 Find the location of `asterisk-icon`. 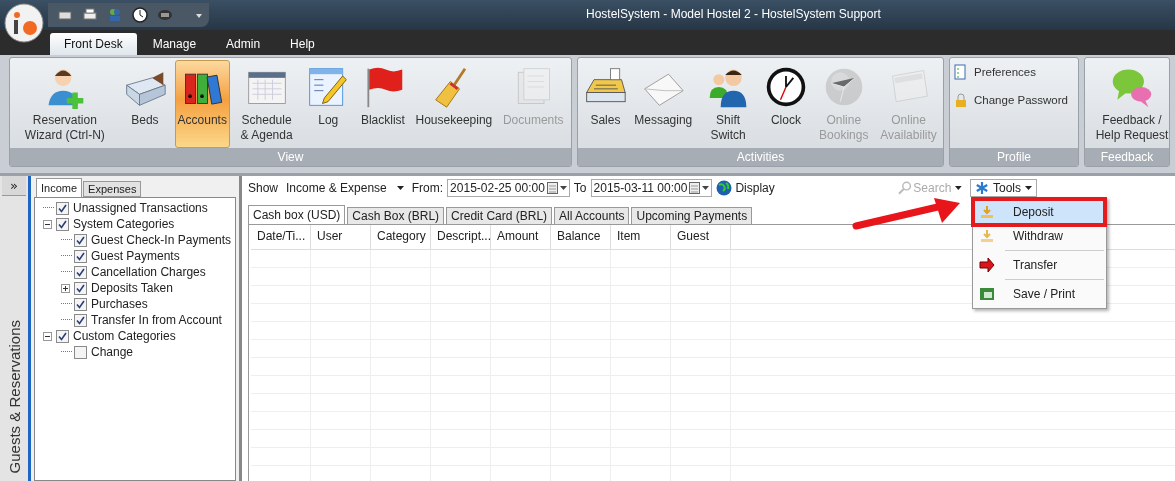

asterisk-icon is located at coordinates (982, 188).